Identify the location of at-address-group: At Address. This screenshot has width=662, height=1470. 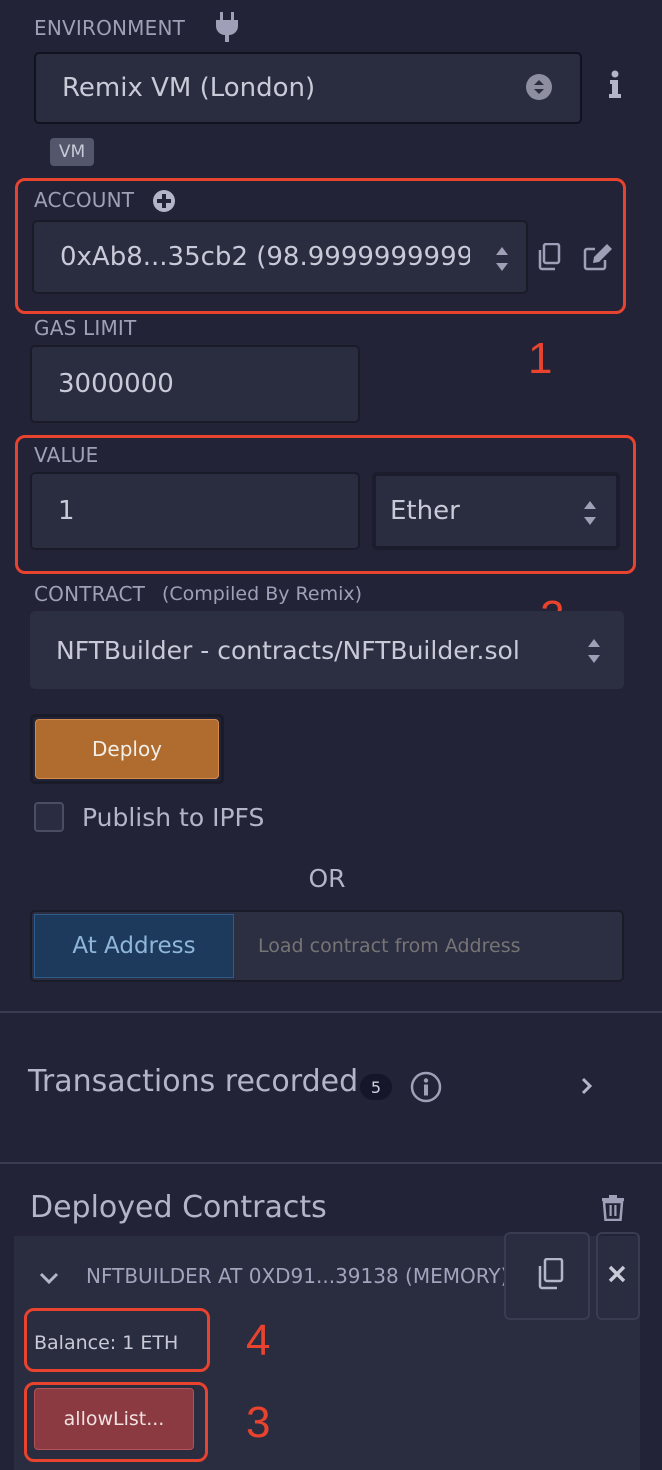
(327, 946).